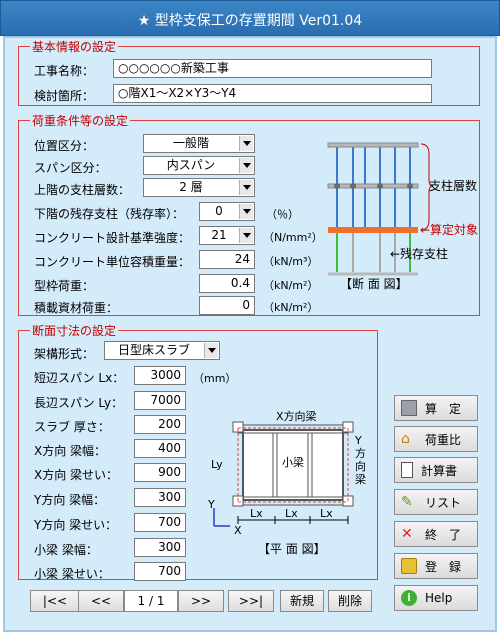  What do you see at coordinates (160, 472) in the screenshot?
I see `x-beam-depth-input: 900` at bounding box center [160, 472].